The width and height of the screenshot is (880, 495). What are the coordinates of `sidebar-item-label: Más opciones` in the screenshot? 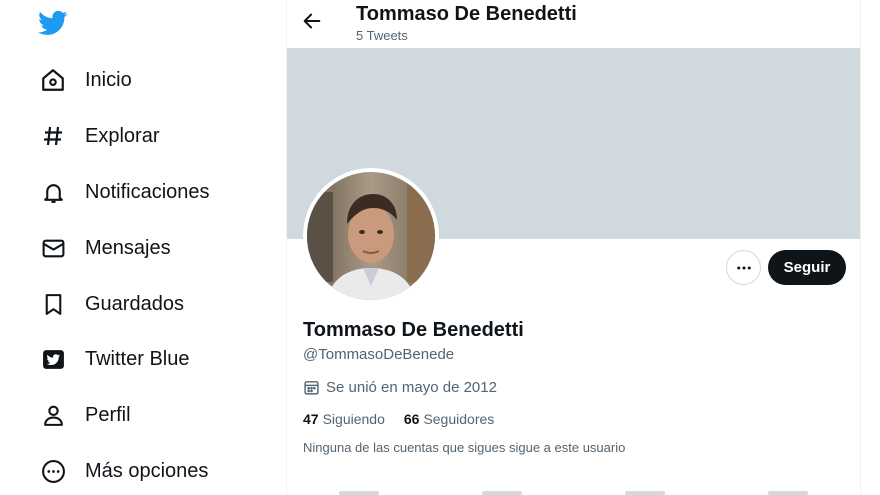 It's located at (147, 470).